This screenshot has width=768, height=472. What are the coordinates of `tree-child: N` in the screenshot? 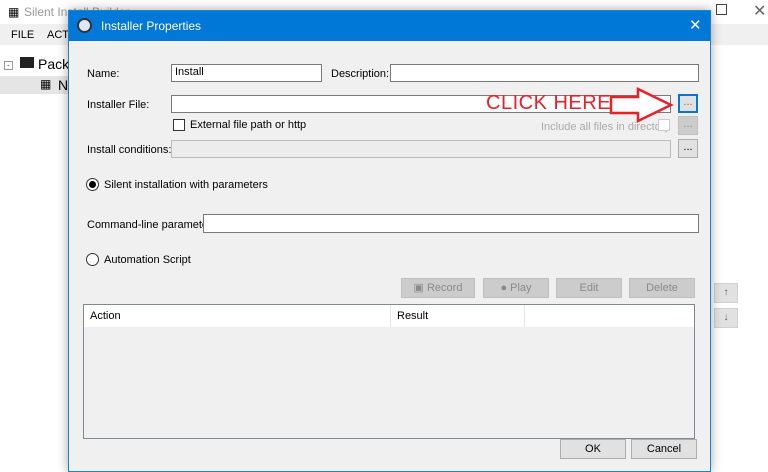 It's located at (63, 85).